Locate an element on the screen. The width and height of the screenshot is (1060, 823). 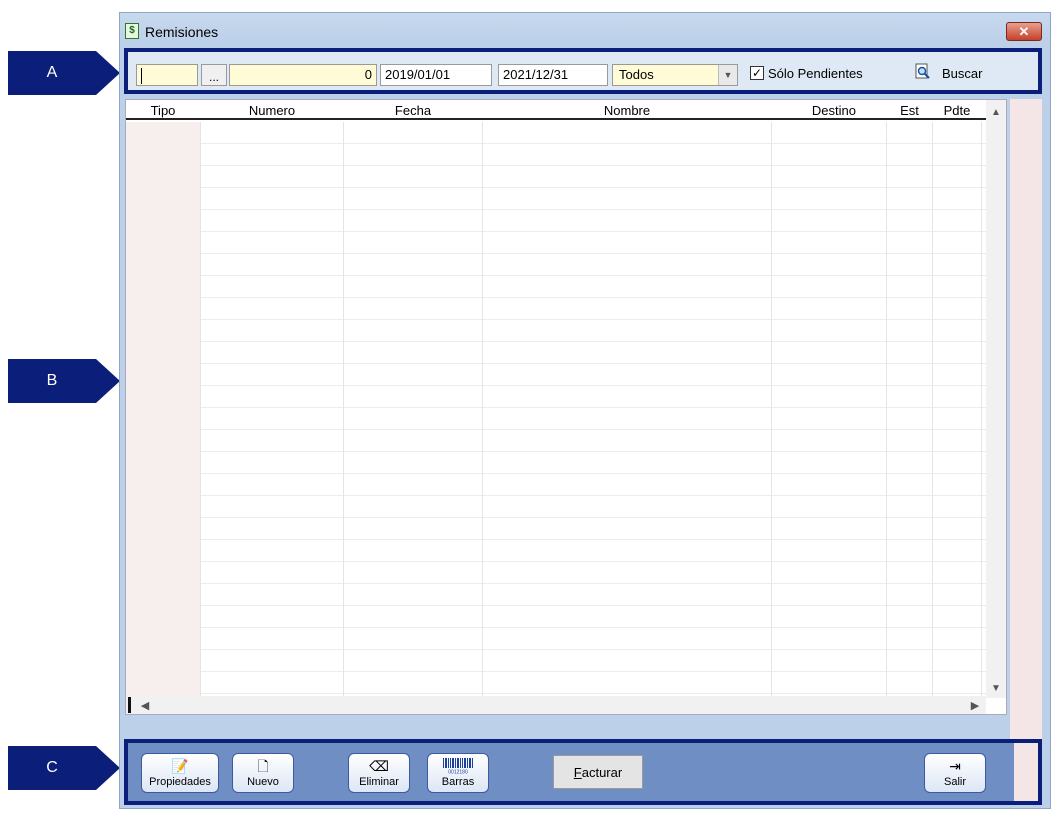
column-header-nombre: Nombre is located at coordinates (627, 110).